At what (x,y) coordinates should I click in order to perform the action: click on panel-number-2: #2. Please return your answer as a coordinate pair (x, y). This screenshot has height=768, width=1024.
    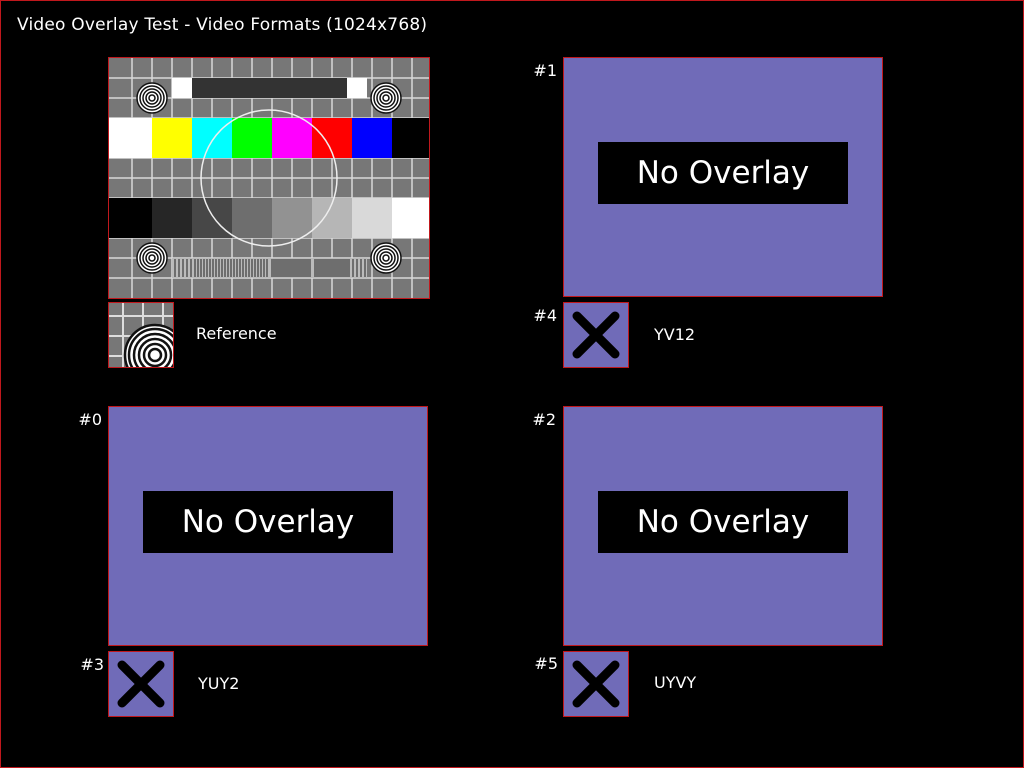
    Looking at the image, I should click on (544, 419).